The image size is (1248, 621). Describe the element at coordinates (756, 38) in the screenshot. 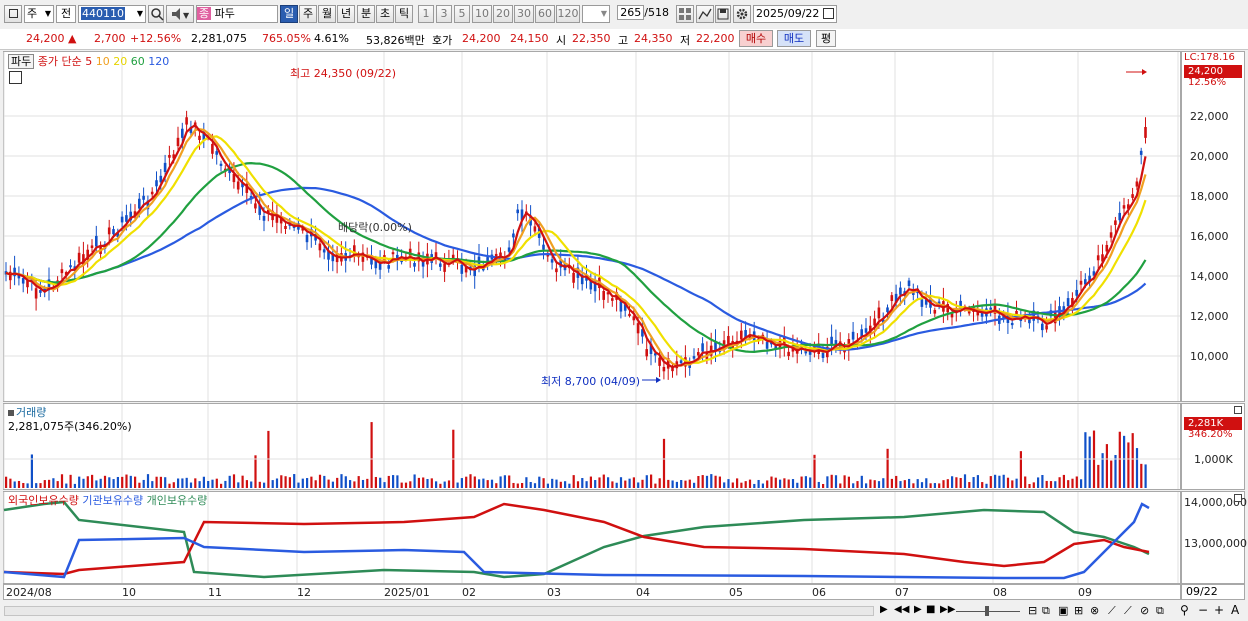

I see `buy-button: 매수` at that location.